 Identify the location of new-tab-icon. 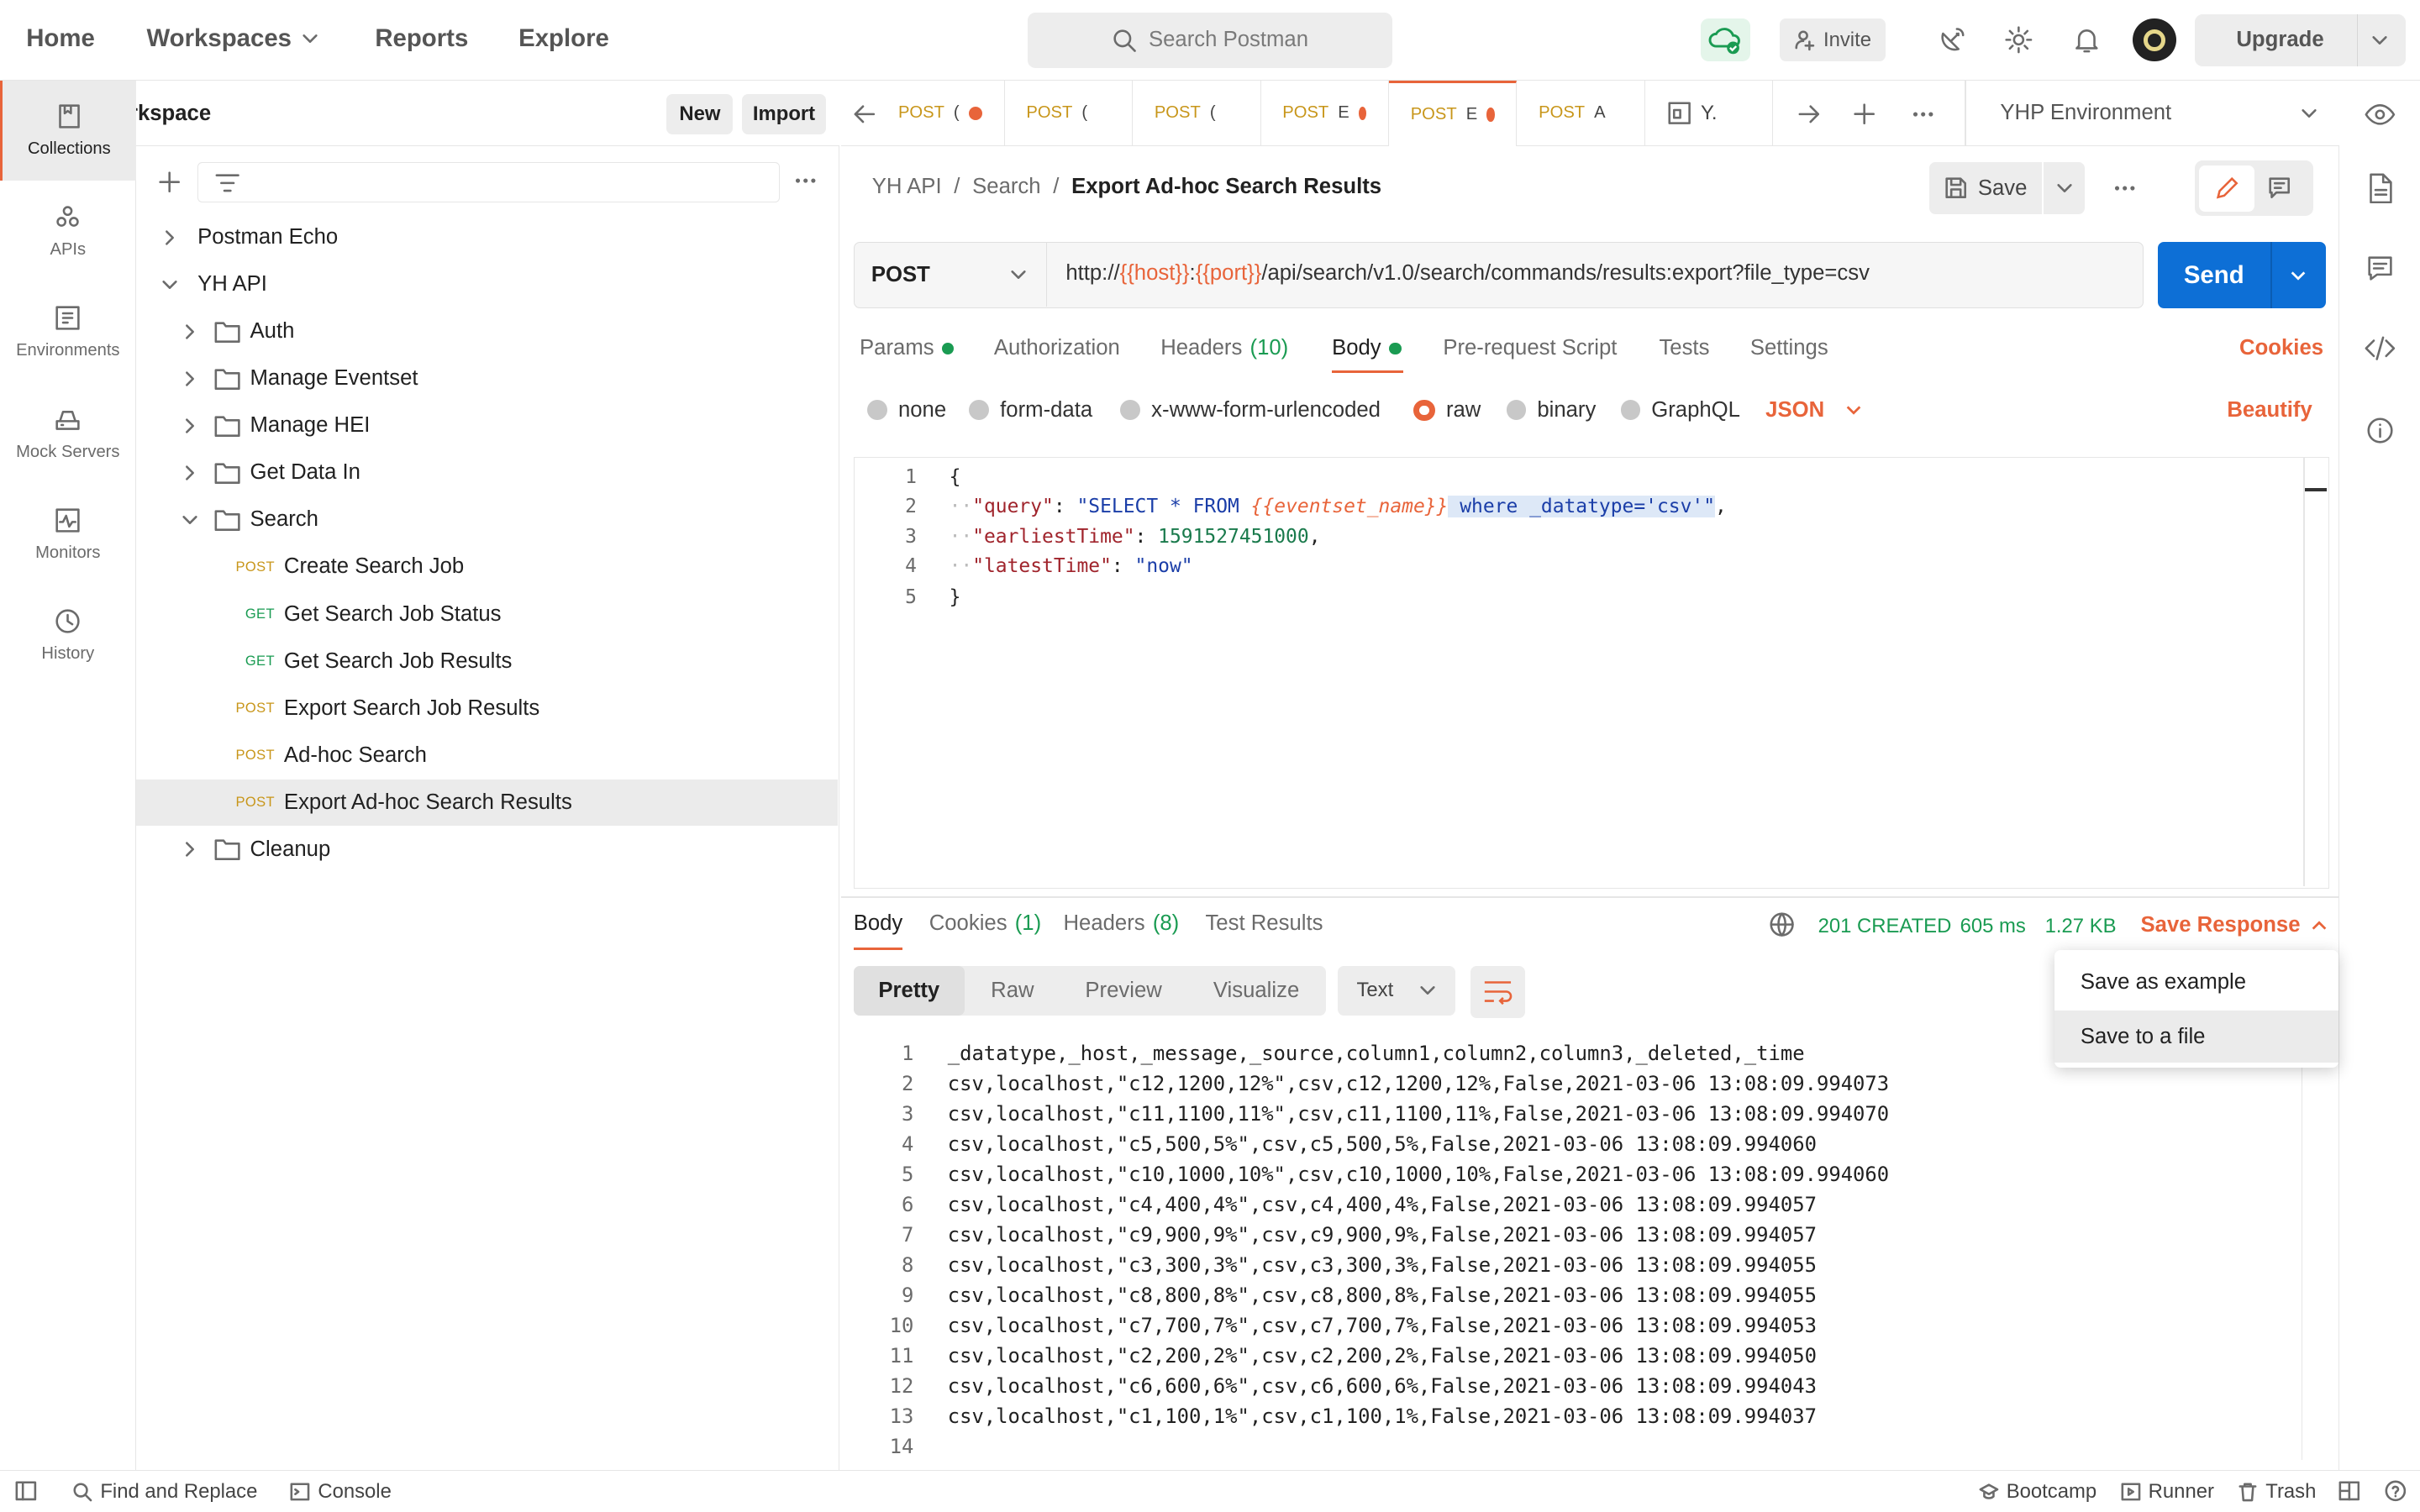
(1864, 114).